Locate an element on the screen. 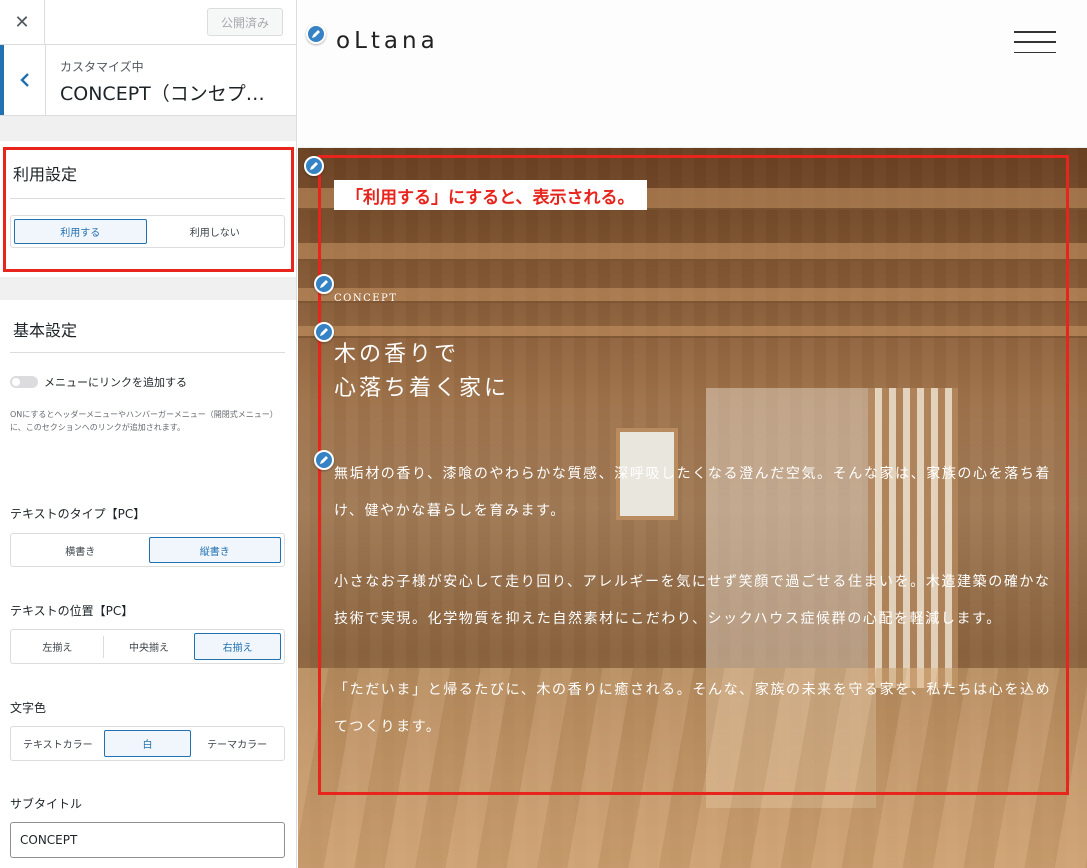 The image size is (1087, 868). text-color-label: 文字色 is located at coordinates (28, 708).